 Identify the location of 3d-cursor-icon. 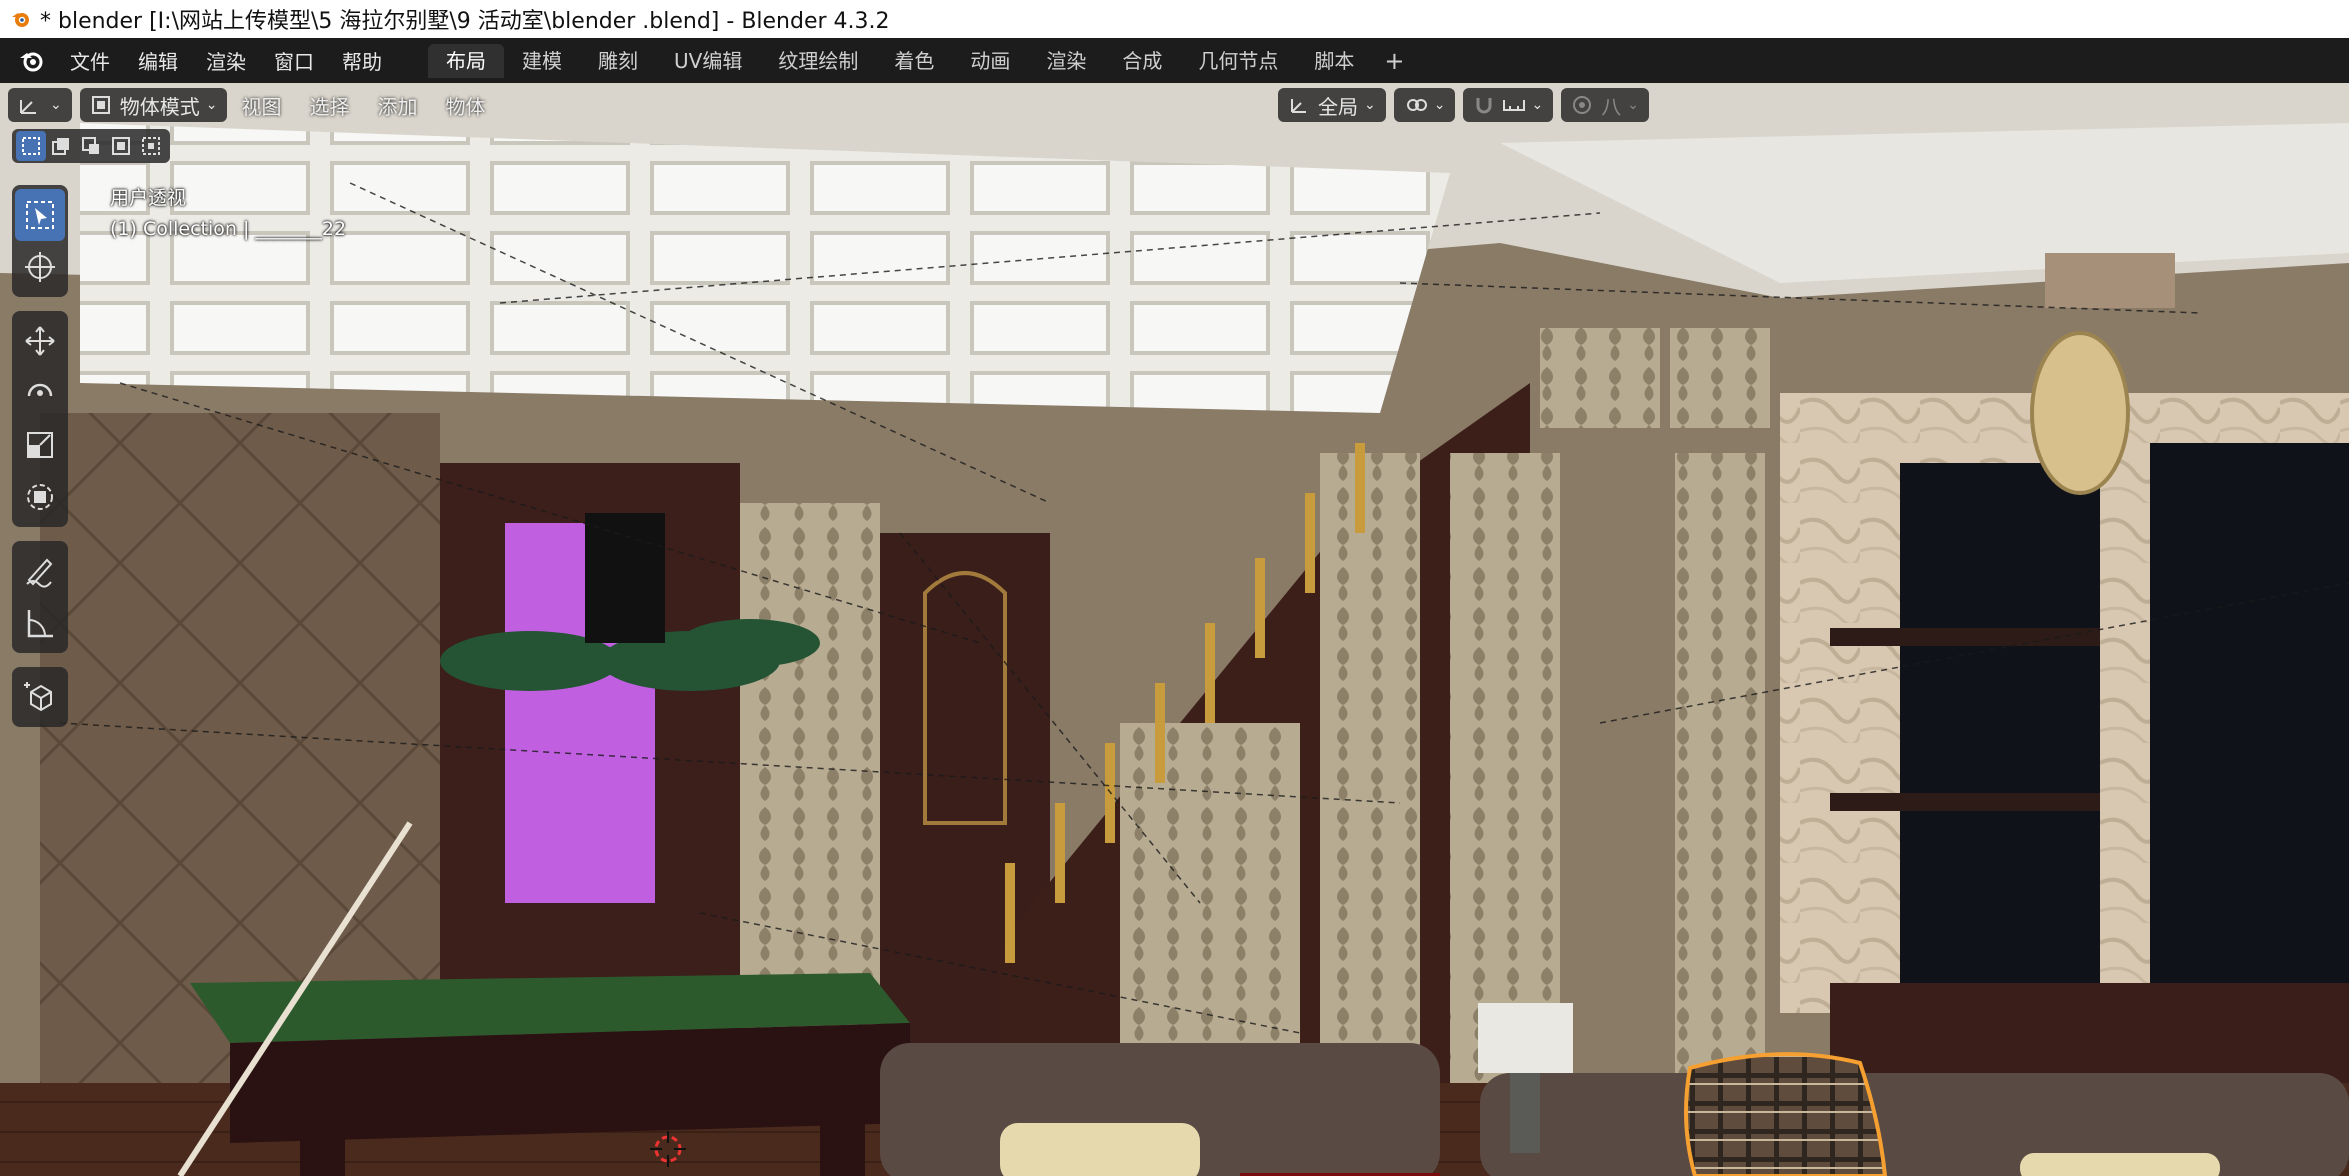
(668, 1149).